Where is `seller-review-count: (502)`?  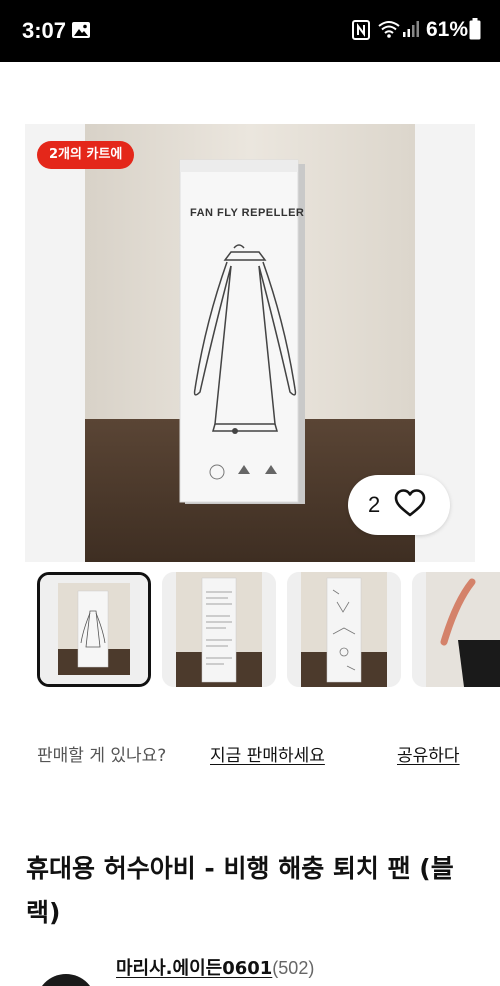 seller-review-count: (502) is located at coordinates (293, 968).